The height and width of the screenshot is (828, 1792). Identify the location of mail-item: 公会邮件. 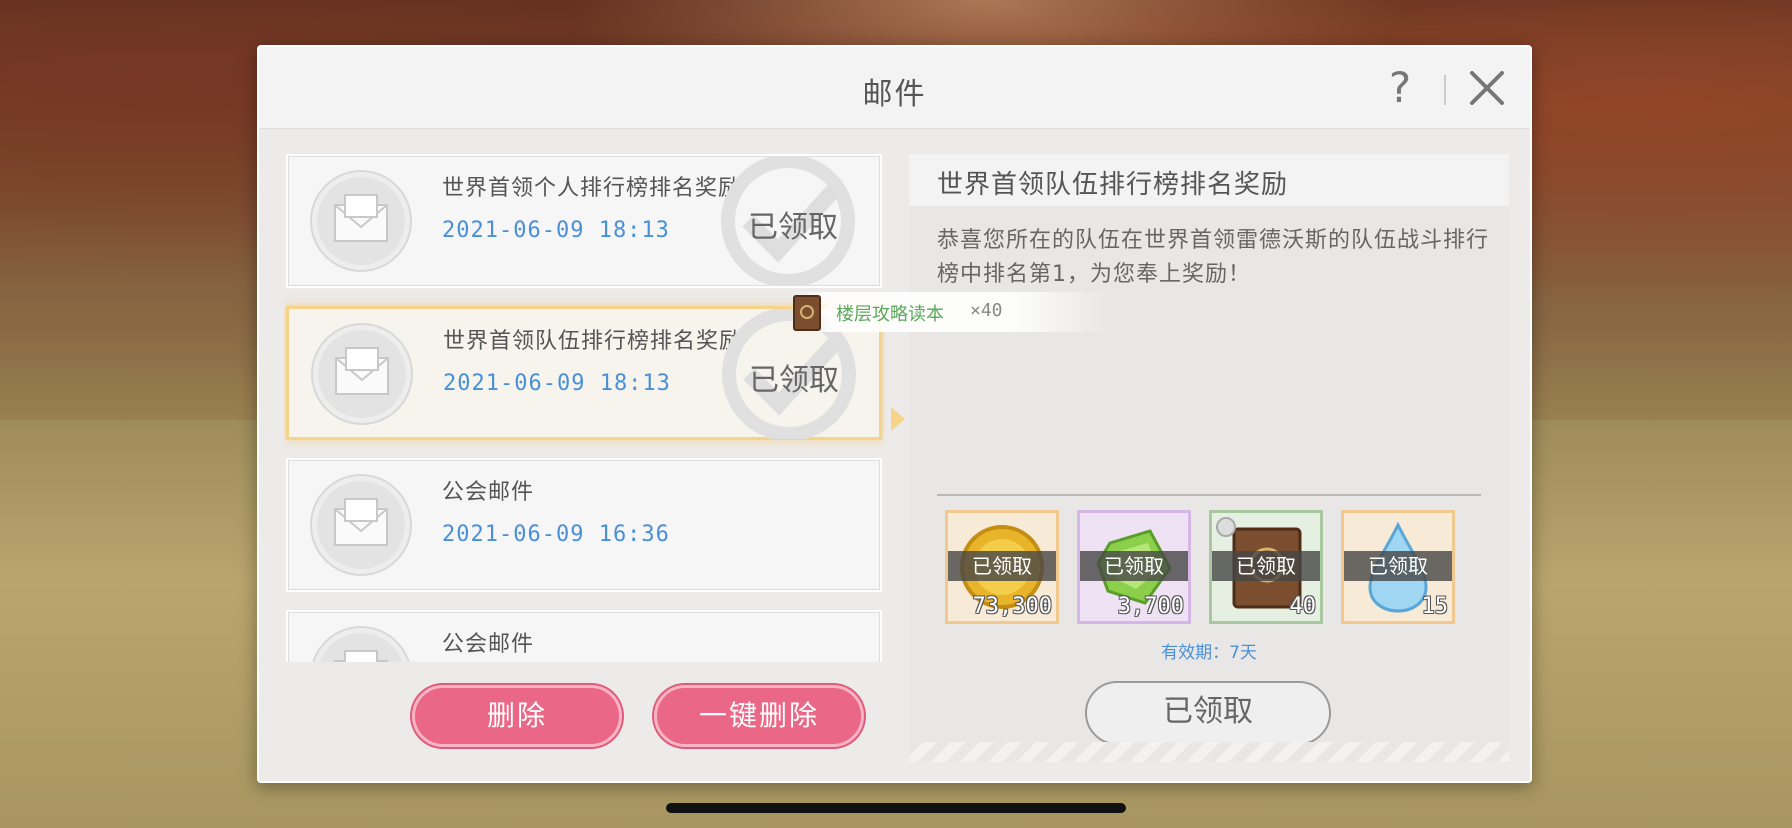
(584, 636).